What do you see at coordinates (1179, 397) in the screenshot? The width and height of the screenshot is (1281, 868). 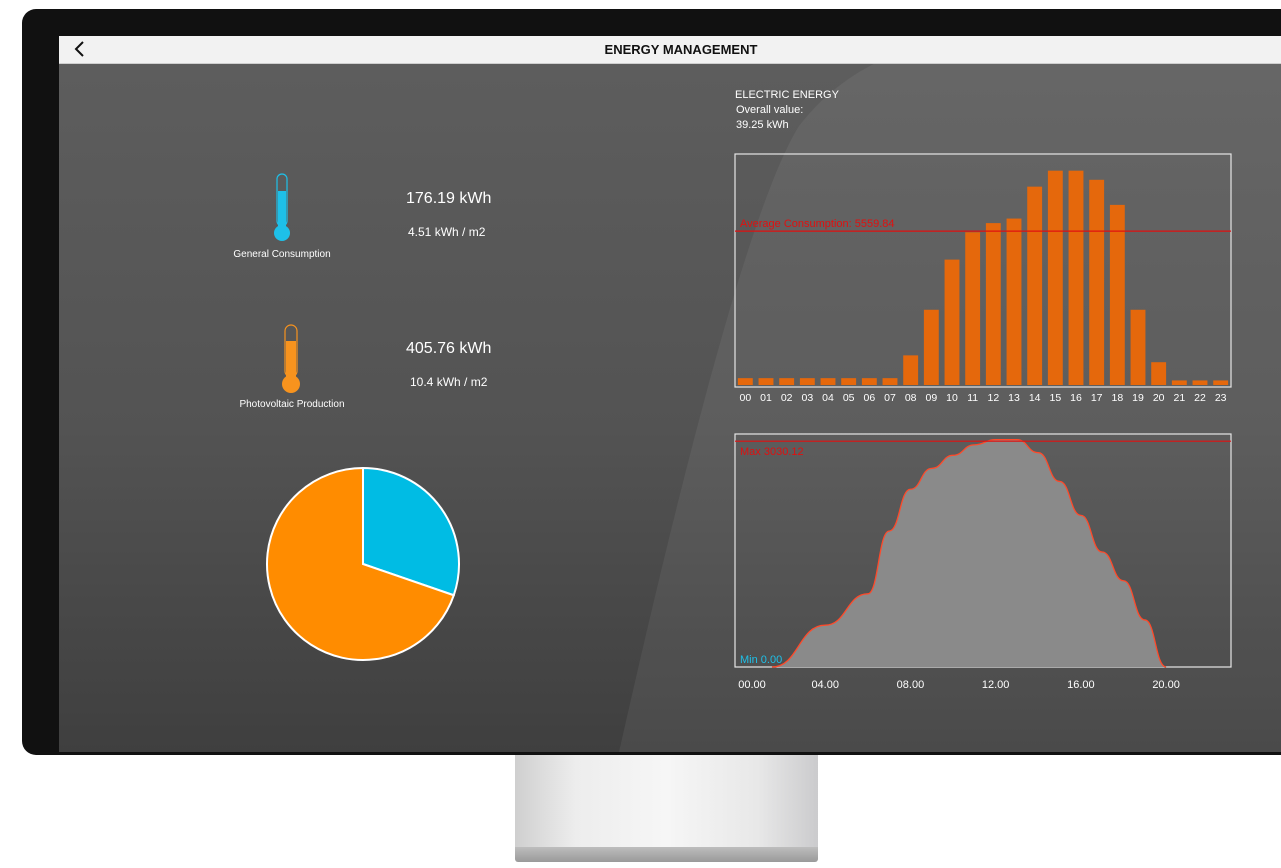 I see `bar-tick-label: 21` at bounding box center [1179, 397].